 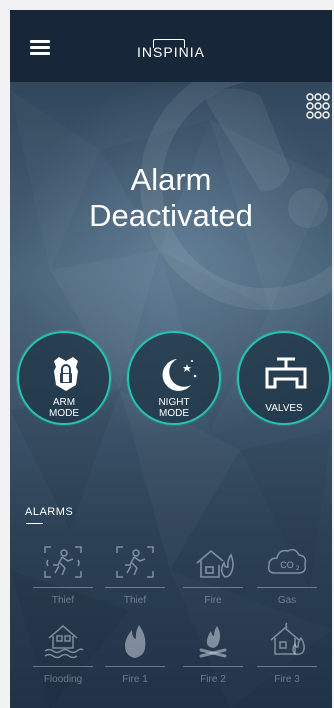 What do you see at coordinates (318, 106) in the screenshot?
I see `grid-dots-icon` at bounding box center [318, 106].